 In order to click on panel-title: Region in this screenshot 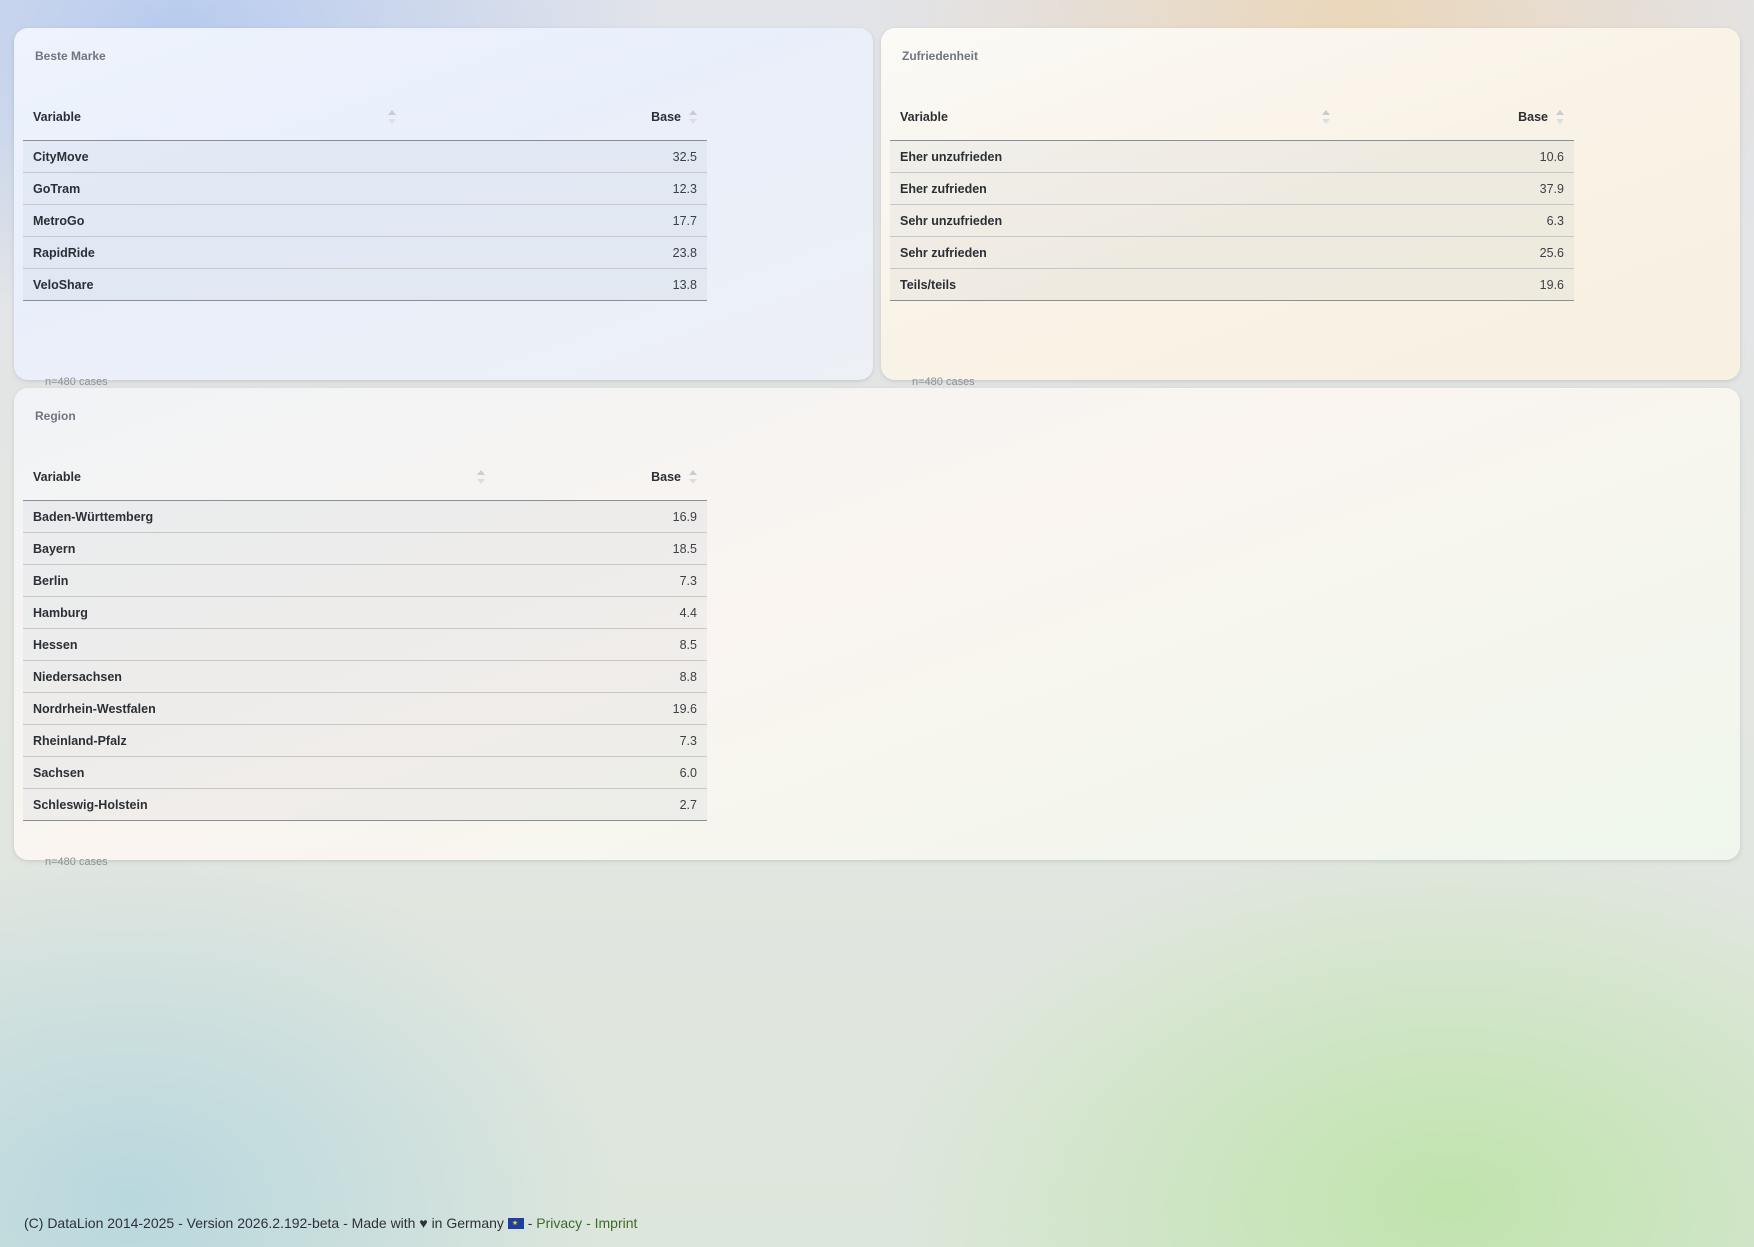, I will do `click(55, 416)`.